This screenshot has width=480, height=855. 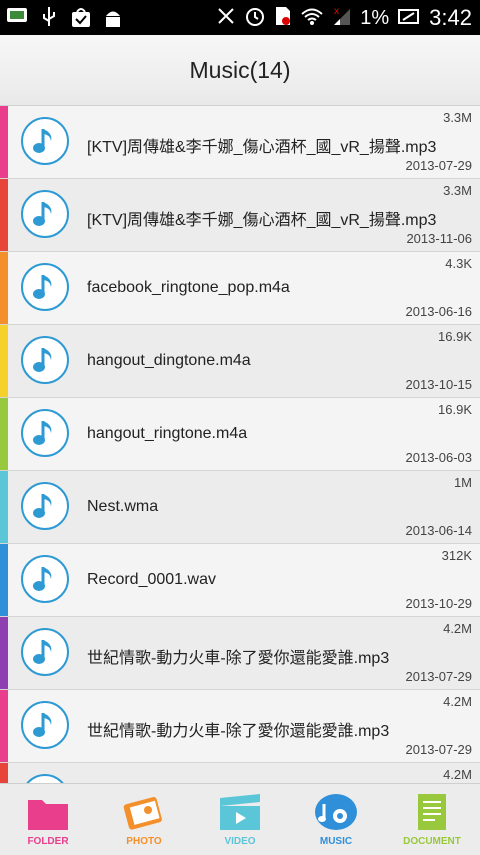 What do you see at coordinates (113, 17) in the screenshot?
I see `android-icon` at bounding box center [113, 17].